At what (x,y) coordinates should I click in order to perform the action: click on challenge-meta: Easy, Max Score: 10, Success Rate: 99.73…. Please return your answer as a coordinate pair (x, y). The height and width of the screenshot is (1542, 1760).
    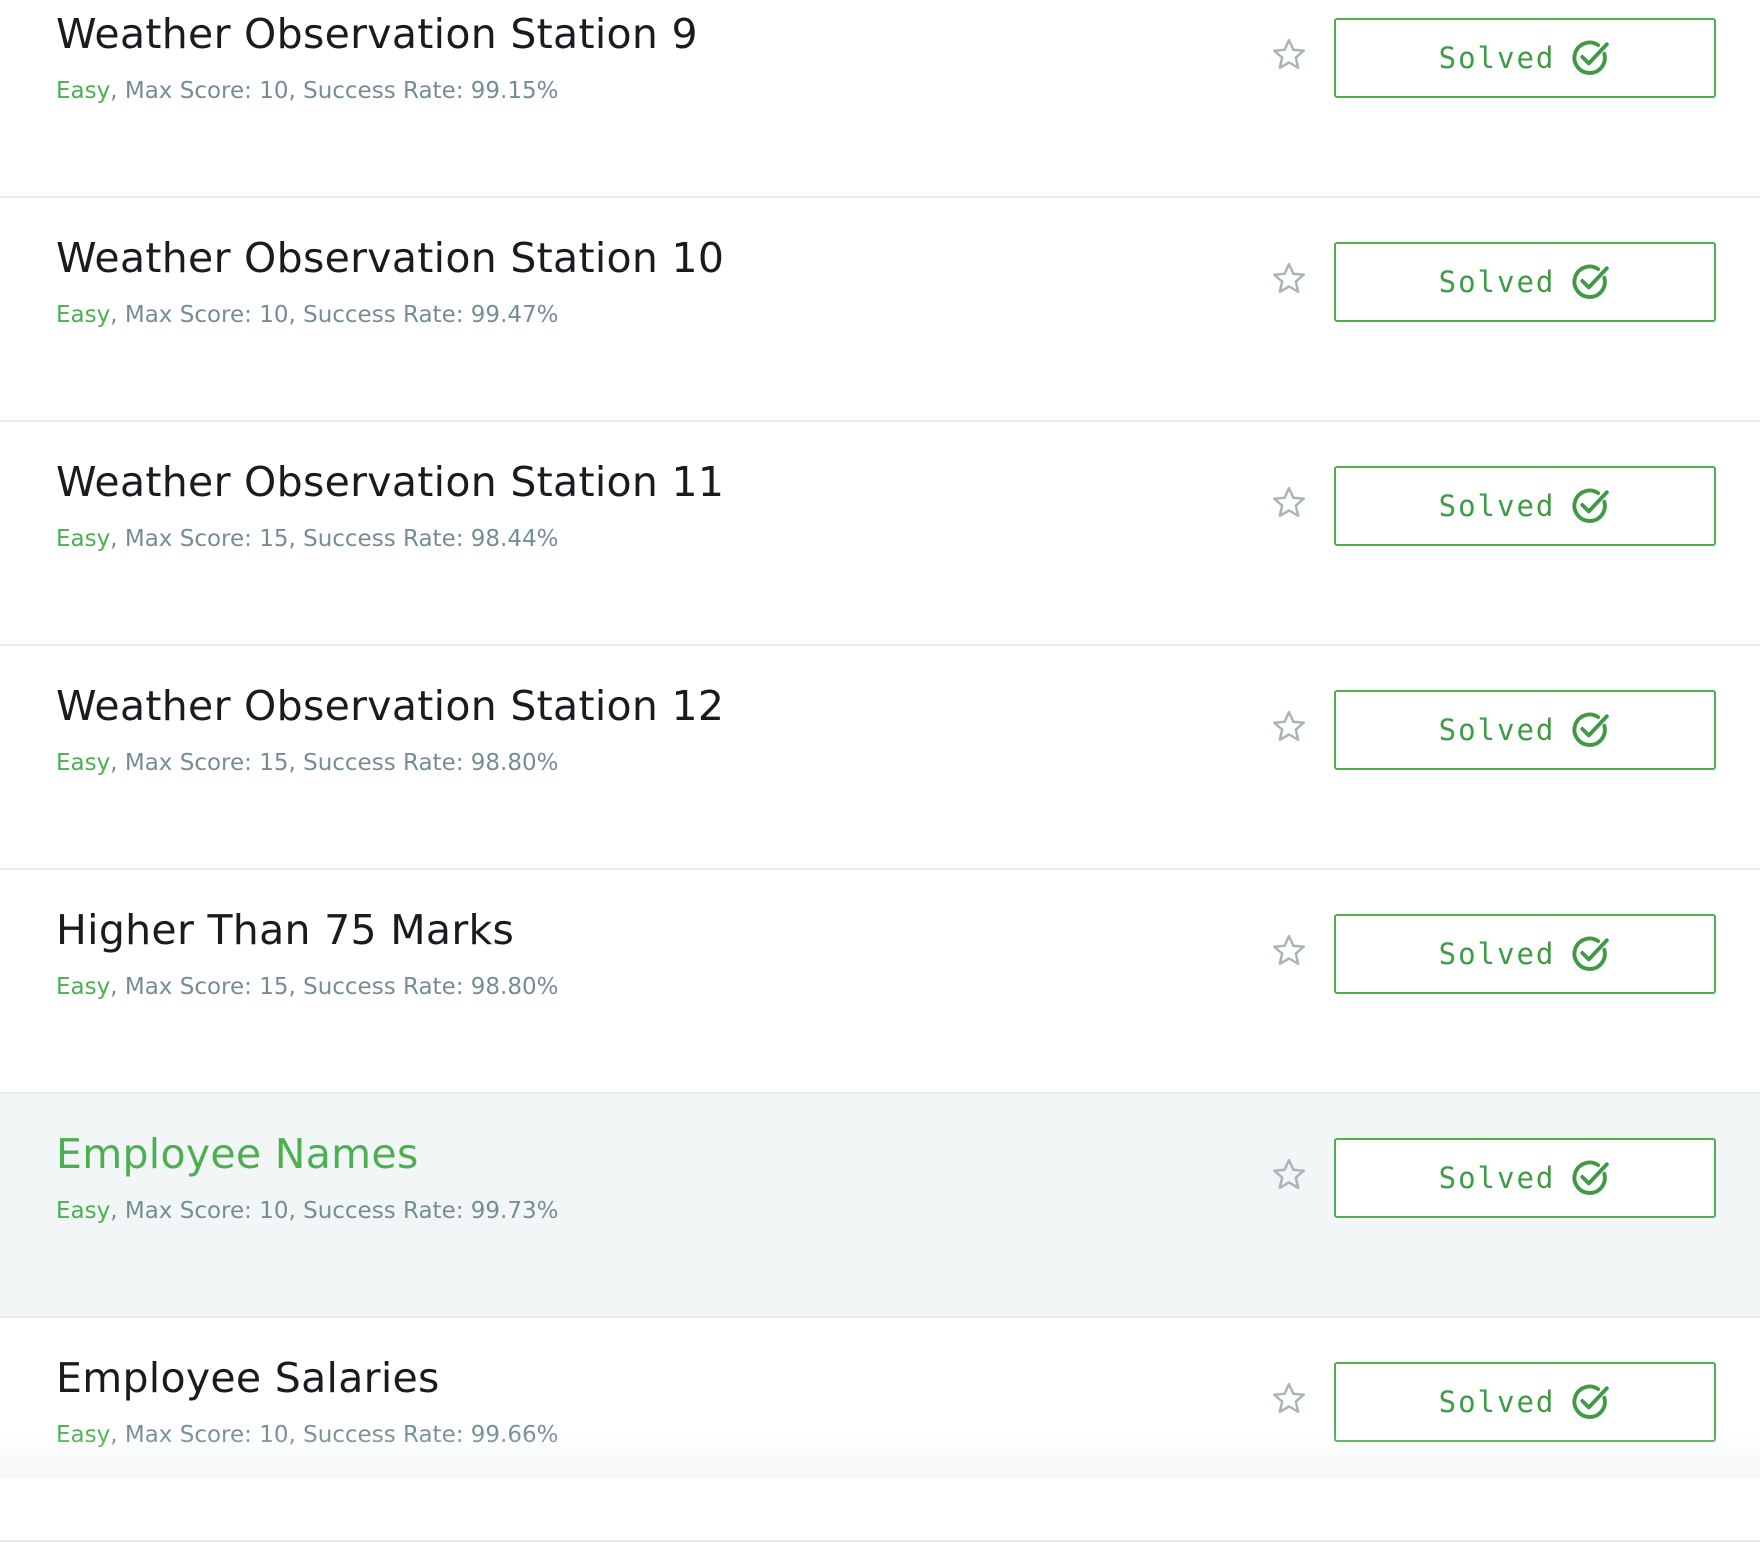
    Looking at the image, I should click on (307, 1211).